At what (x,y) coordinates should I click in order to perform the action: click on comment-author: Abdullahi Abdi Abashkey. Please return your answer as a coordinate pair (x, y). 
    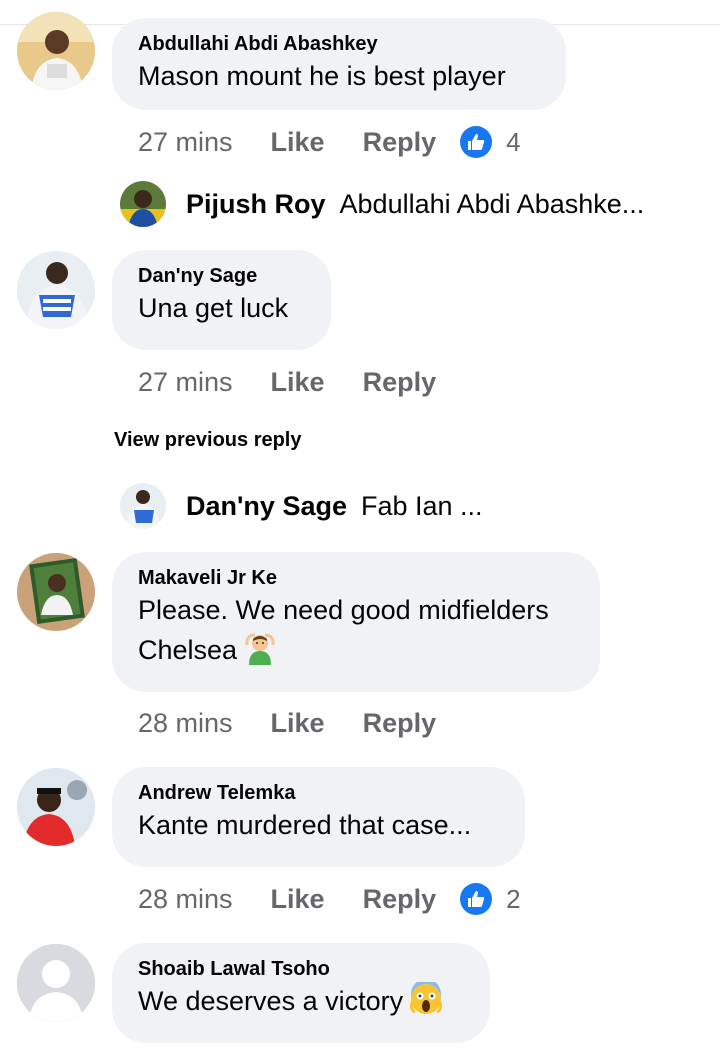
    Looking at the image, I should click on (339, 44).